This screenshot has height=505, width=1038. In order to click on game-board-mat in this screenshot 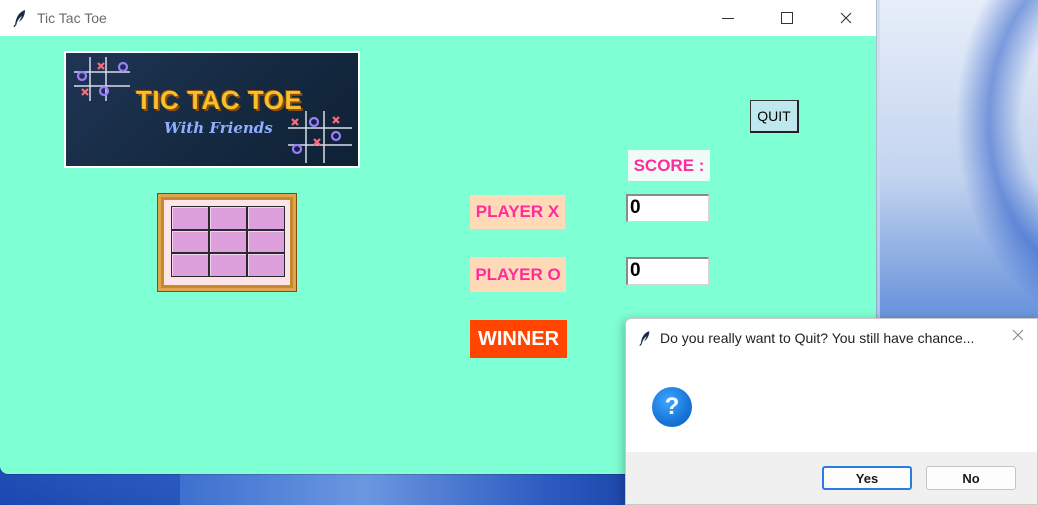, I will do `click(227, 242)`.